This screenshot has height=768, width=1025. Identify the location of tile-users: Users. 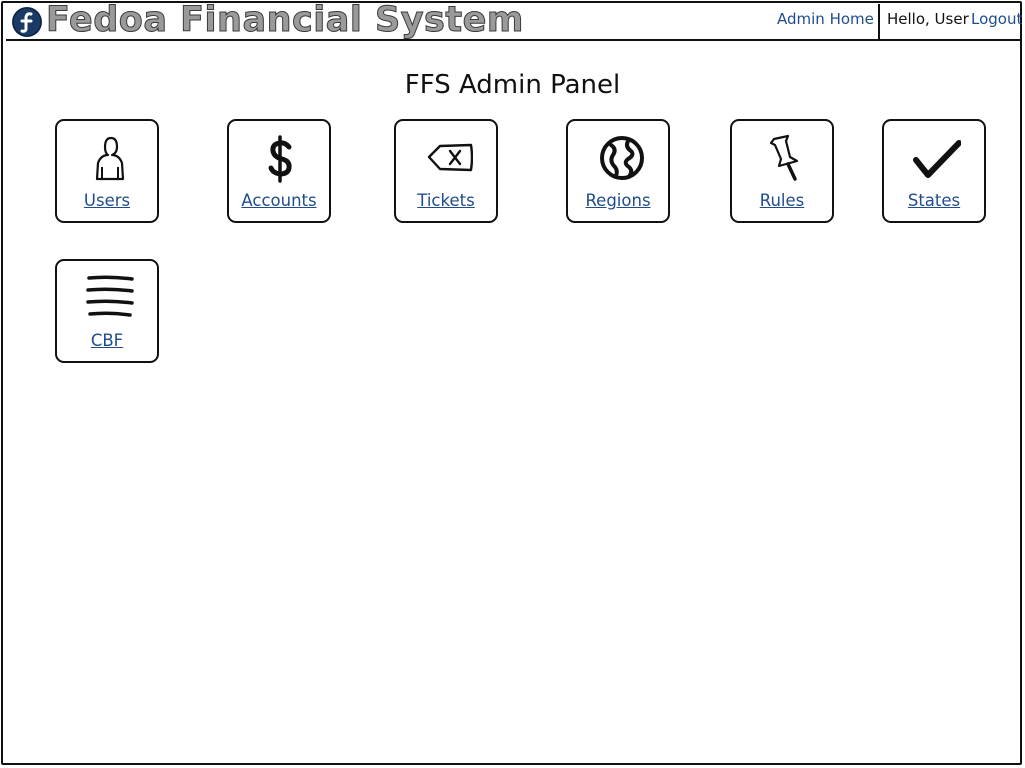
(107, 171).